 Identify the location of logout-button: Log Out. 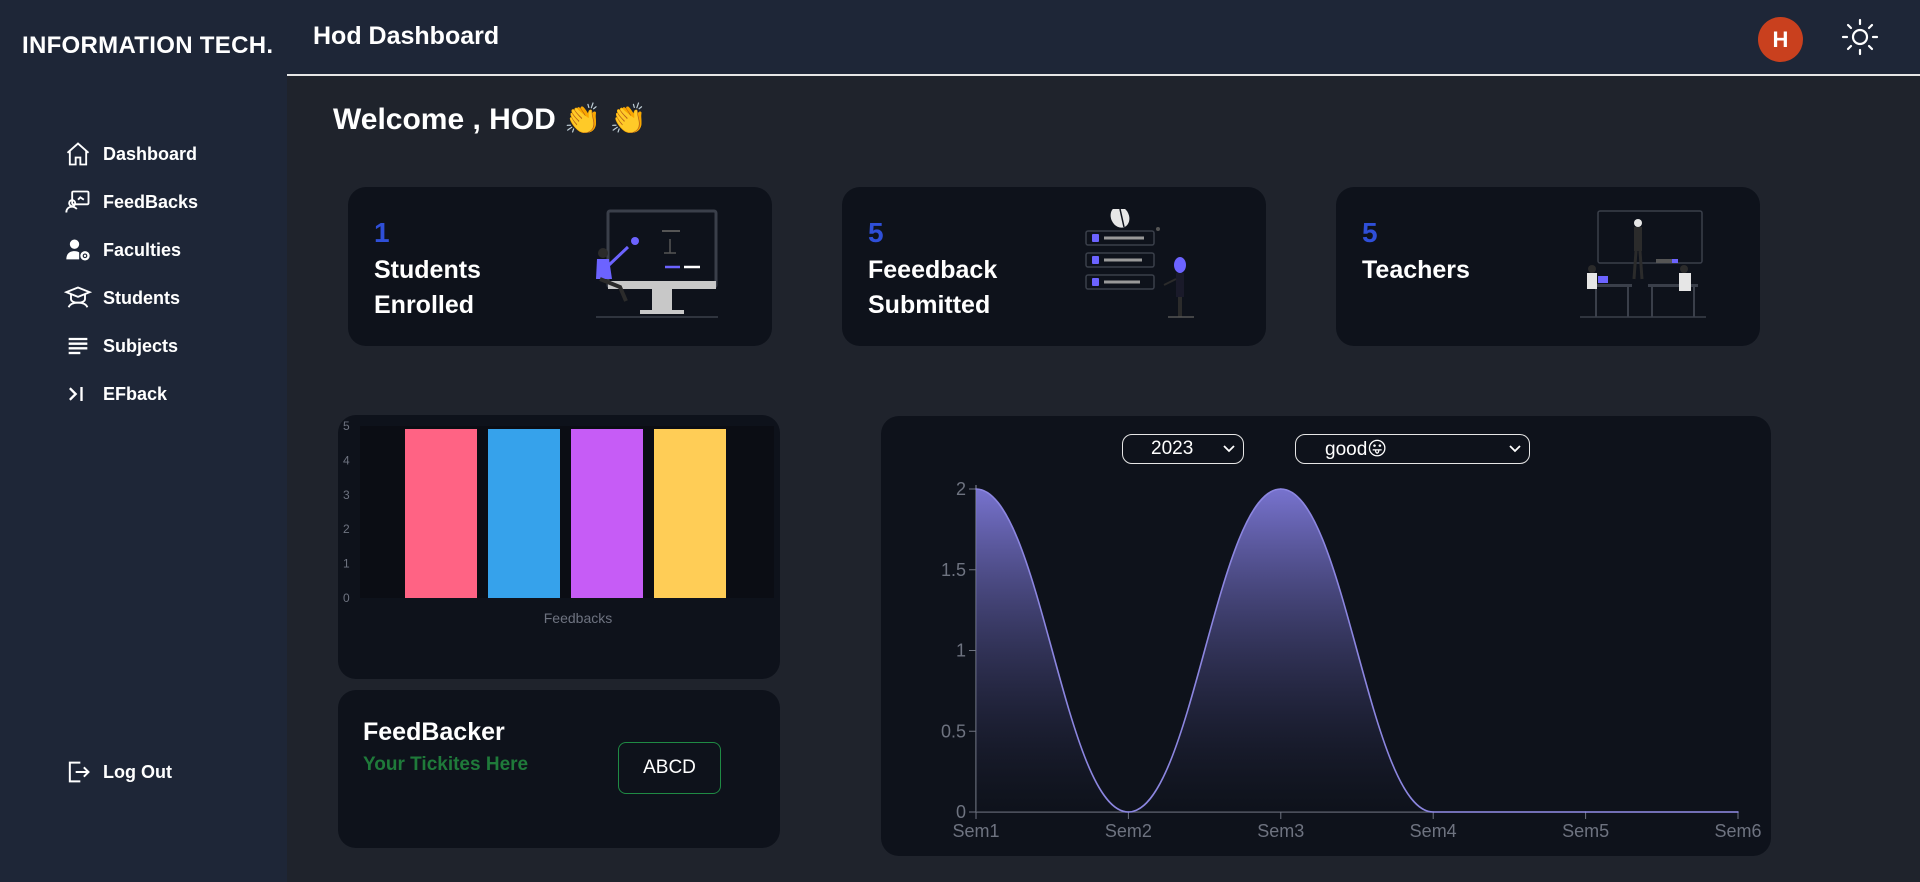
(118, 772).